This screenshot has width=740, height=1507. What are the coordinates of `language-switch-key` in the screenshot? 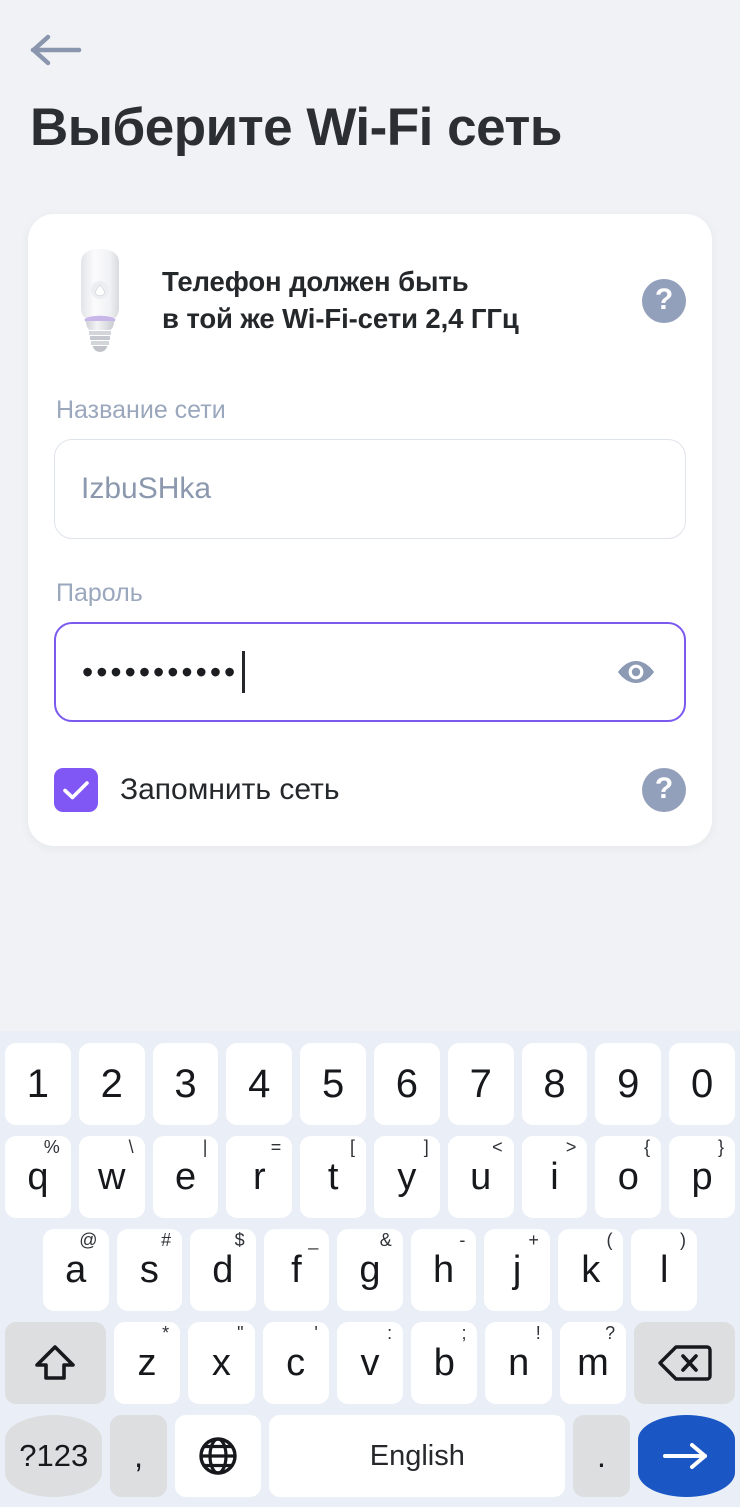 It's located at (218, 1456).